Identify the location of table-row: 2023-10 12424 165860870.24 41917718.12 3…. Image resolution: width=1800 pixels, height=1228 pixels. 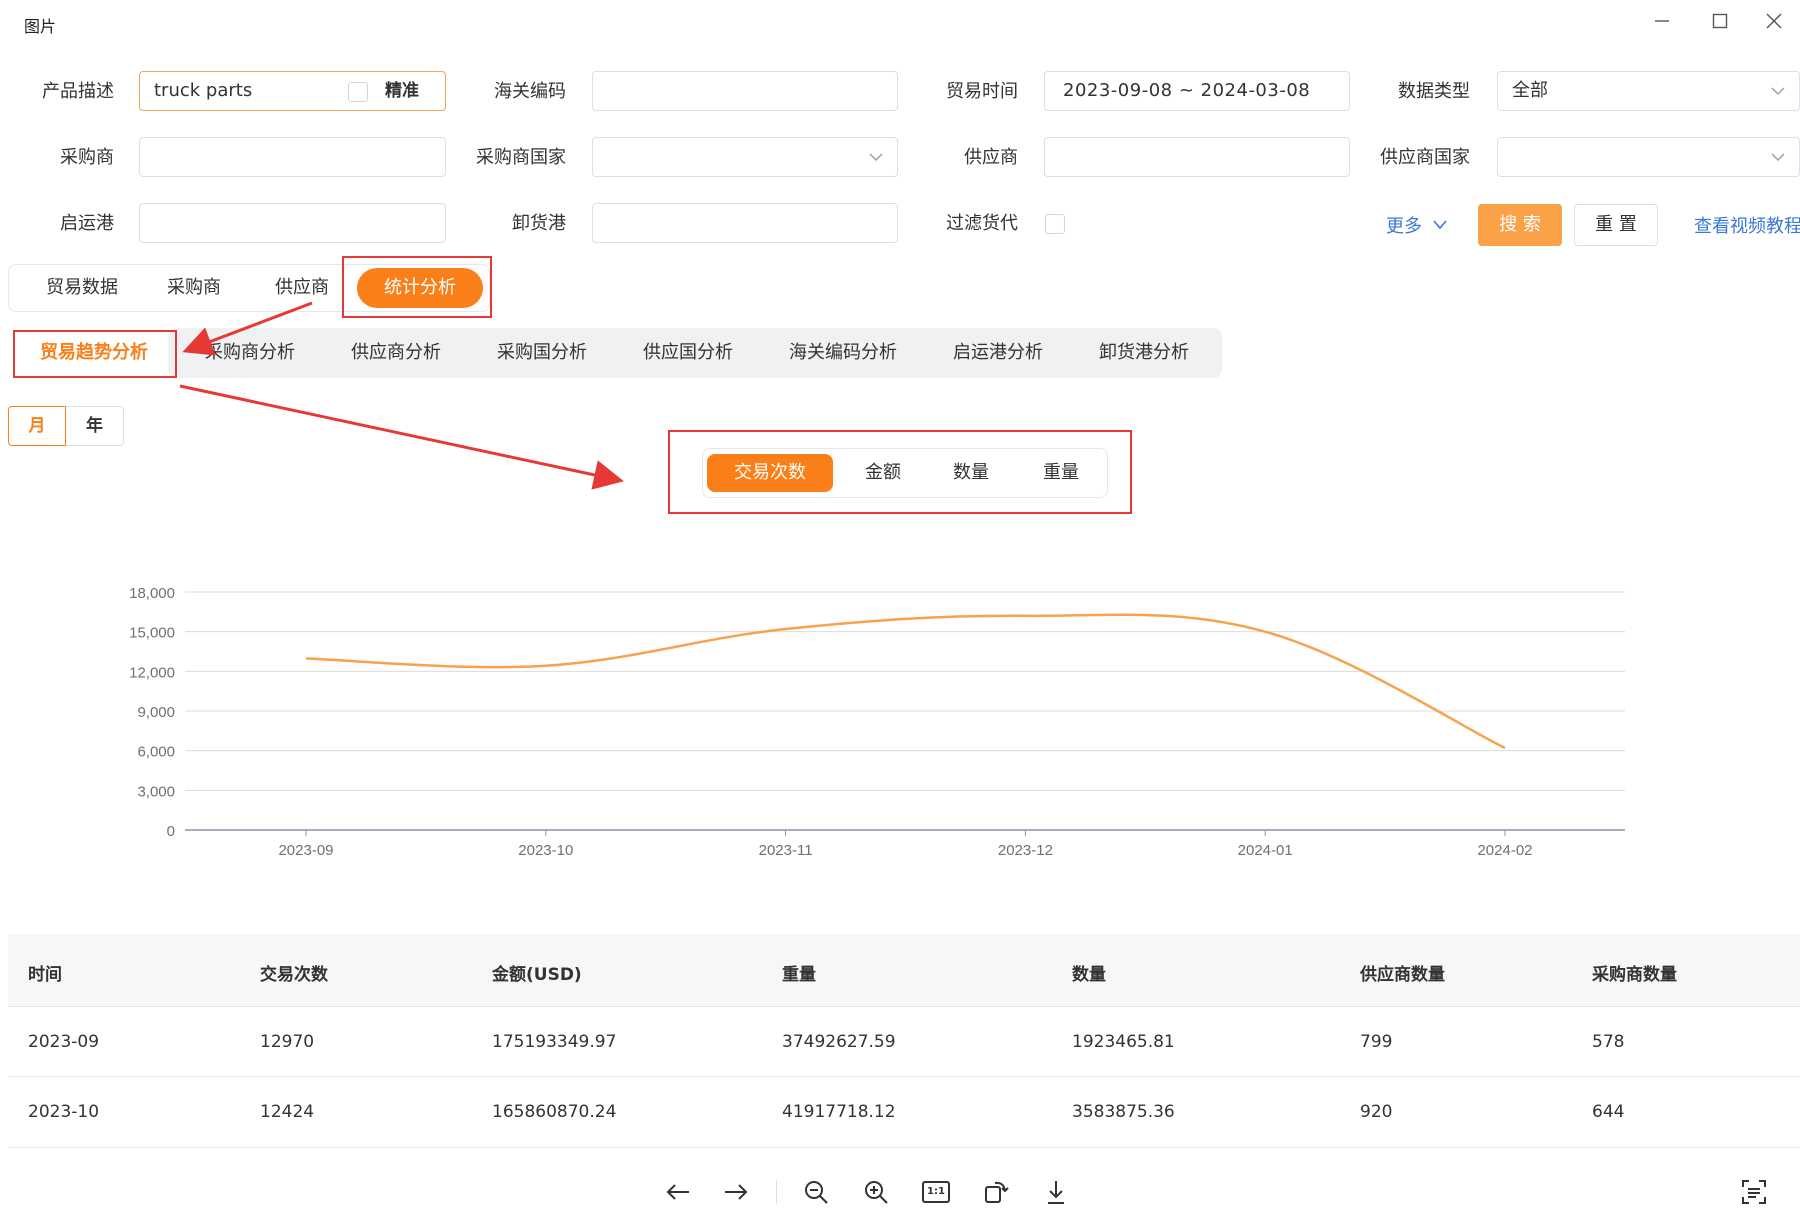
(904, 1112).